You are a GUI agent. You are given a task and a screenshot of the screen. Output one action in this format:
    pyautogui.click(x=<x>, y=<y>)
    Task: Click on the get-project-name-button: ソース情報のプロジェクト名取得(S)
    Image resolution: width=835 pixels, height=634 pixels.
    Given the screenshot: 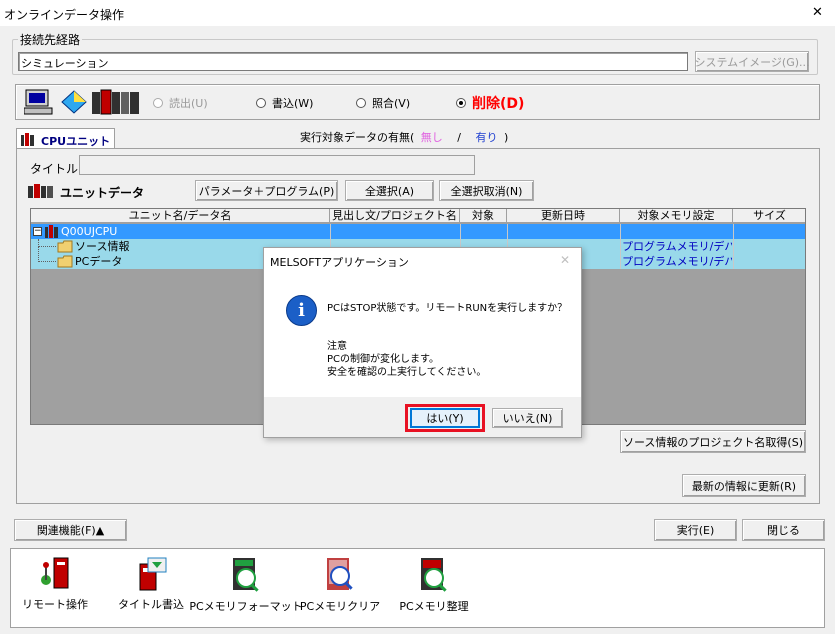 What is the action you would take?
    pyautogui.click(x=713, y=441)
    